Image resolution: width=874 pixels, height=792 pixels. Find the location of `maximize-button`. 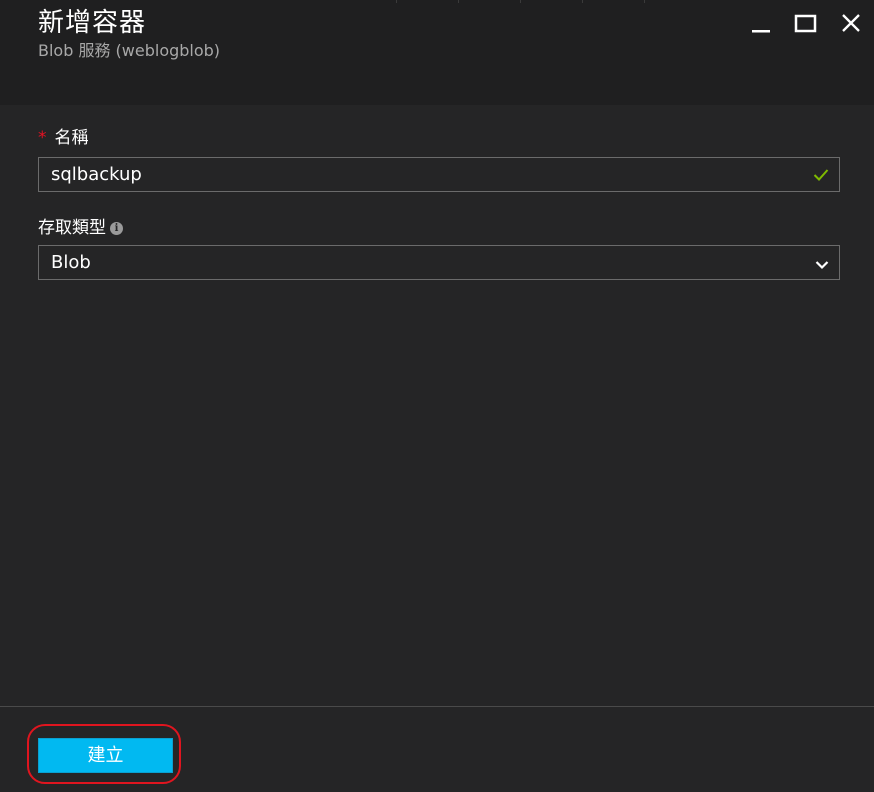

maximize-button is located at coordinates (805, 24).